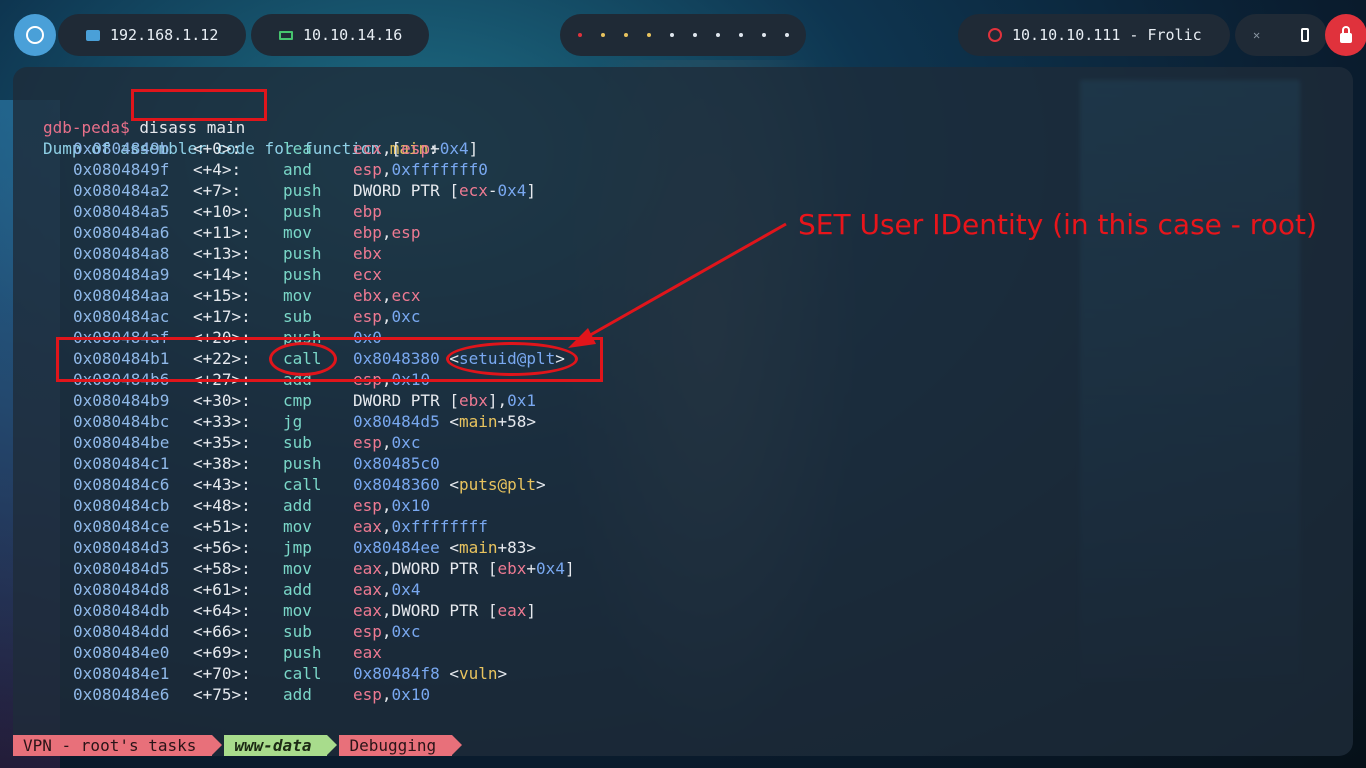  I want to click on asm-operand-token: +58>, so click(517, 421).